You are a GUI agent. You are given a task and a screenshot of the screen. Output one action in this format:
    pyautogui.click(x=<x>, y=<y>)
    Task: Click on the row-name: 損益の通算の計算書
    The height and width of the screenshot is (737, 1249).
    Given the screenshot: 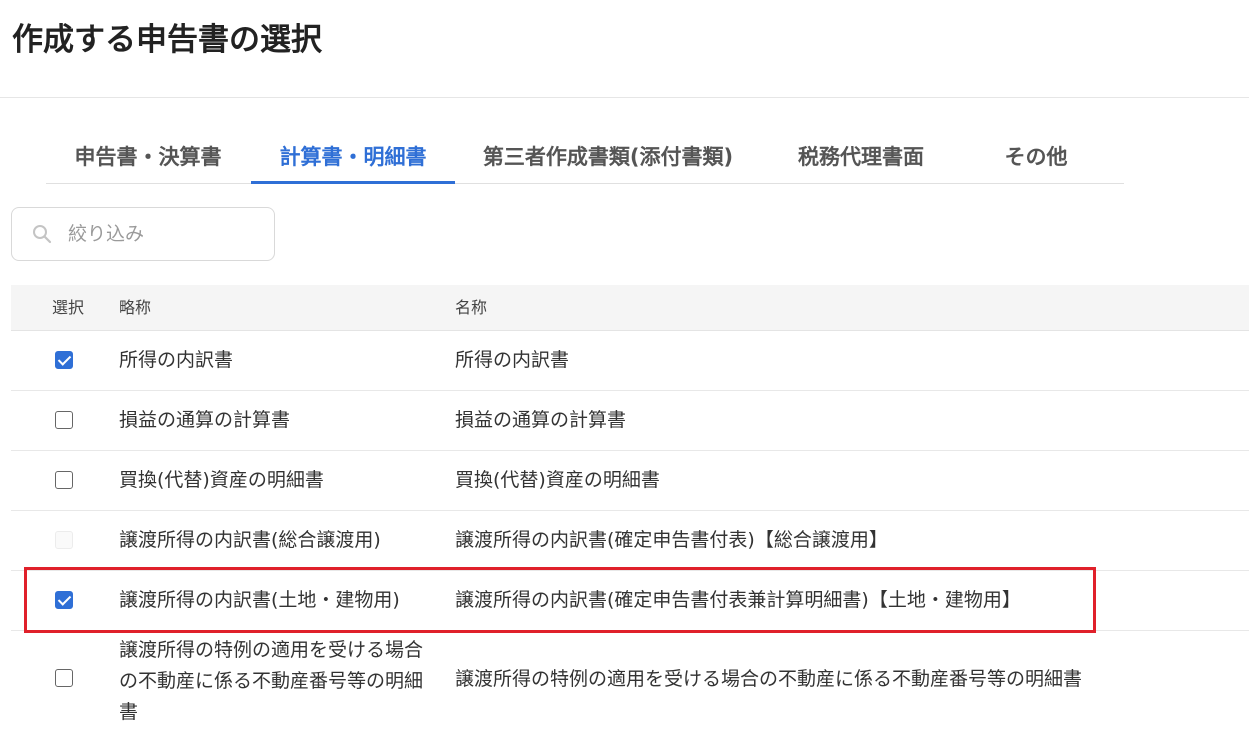 What is the action you would take?
    pyautogui.click(x=541, y=420)
    